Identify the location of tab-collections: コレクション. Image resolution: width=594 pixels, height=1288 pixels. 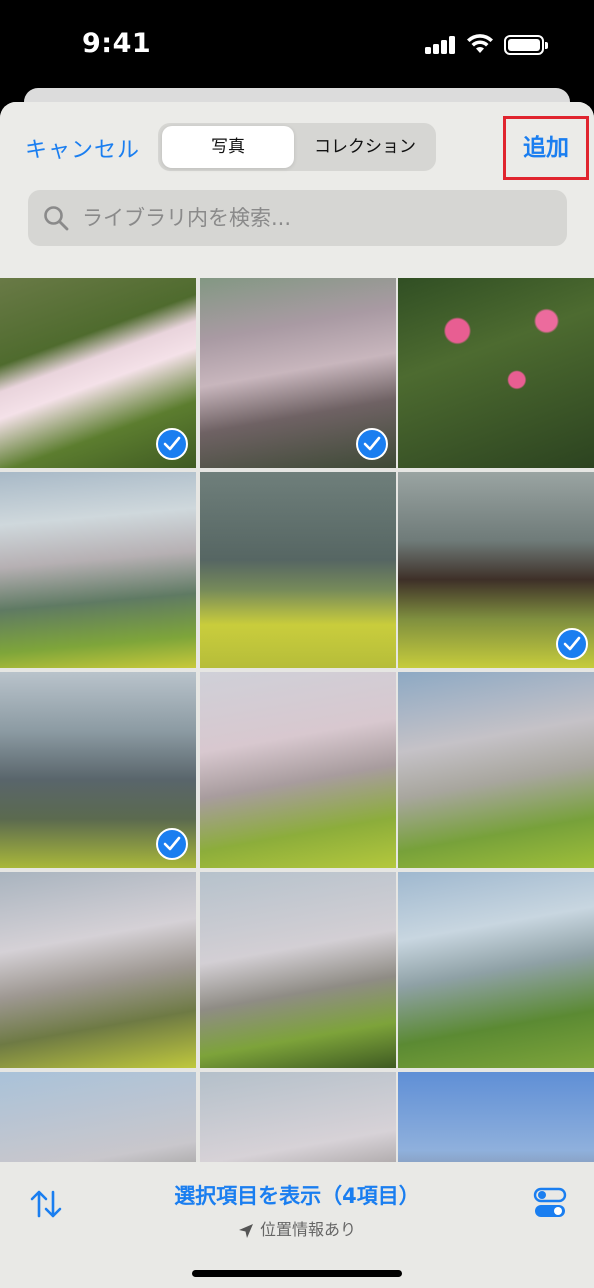
(365, 147).